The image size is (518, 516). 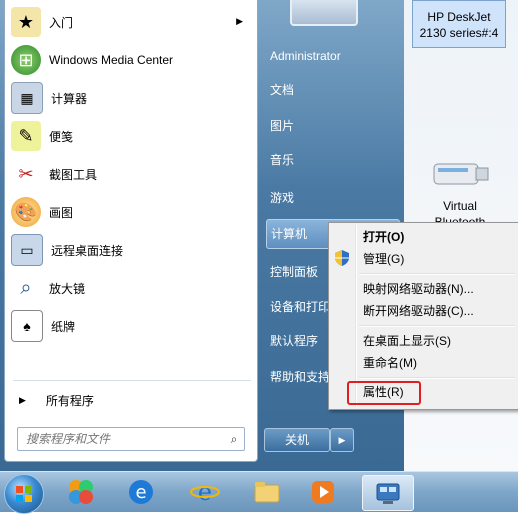 I want to click on taskbar-app-pinwheel, so click(x=81, y=492).